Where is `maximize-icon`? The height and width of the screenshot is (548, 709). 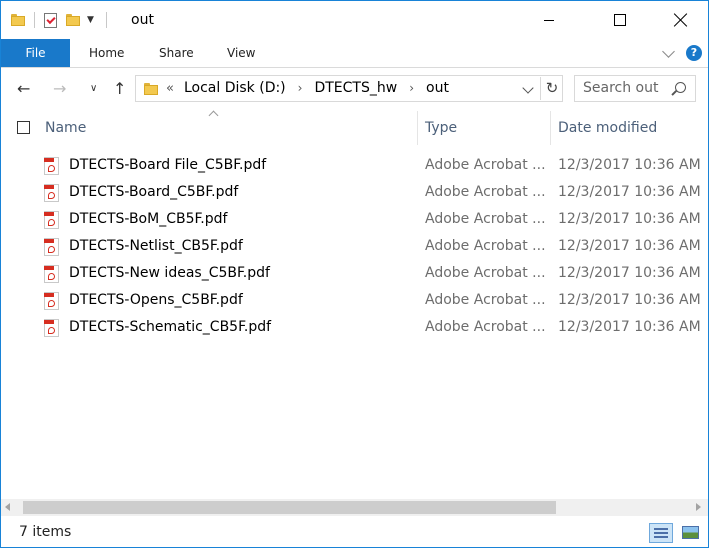 maximize-icon is located at coordinates (620, 20).